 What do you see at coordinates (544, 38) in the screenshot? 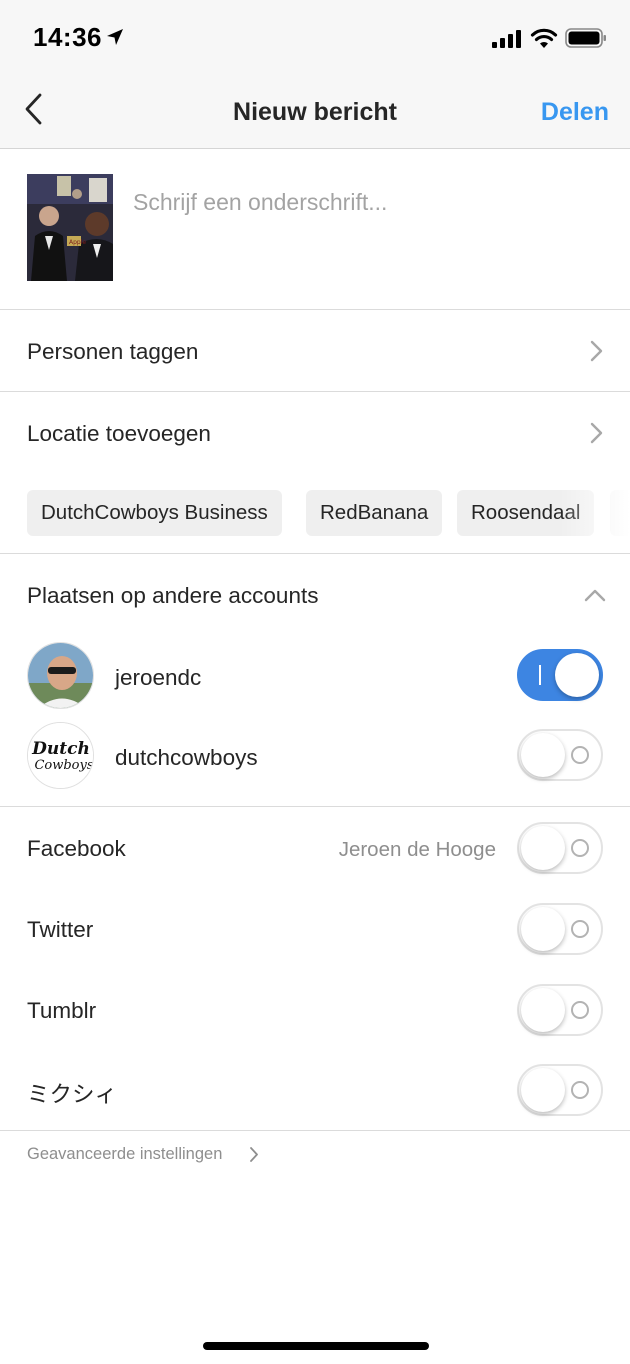
I see `wifi-icon` at bounding box center [544, 38].